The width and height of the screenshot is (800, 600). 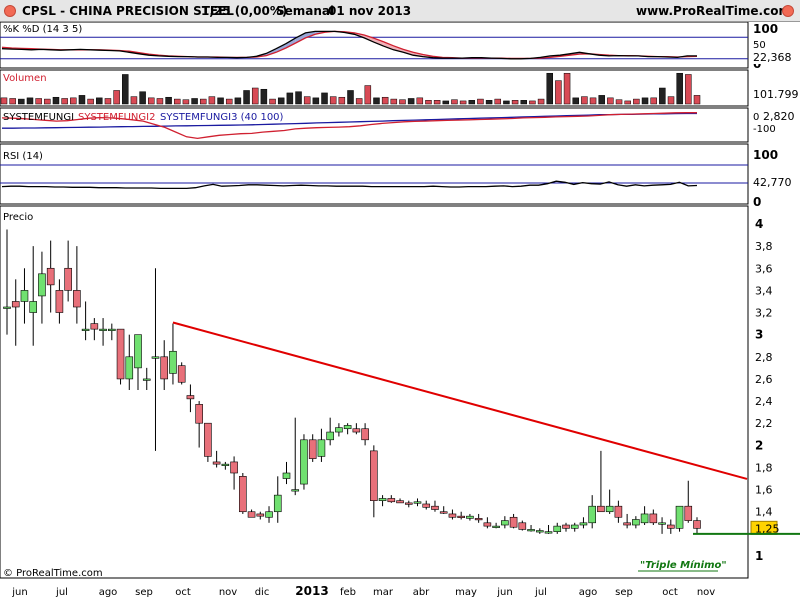 What do you see at coordinates (764, 423) in the screenshot?
I see `price-tick-2-2: 2,2` at bounding box center [764, 423].